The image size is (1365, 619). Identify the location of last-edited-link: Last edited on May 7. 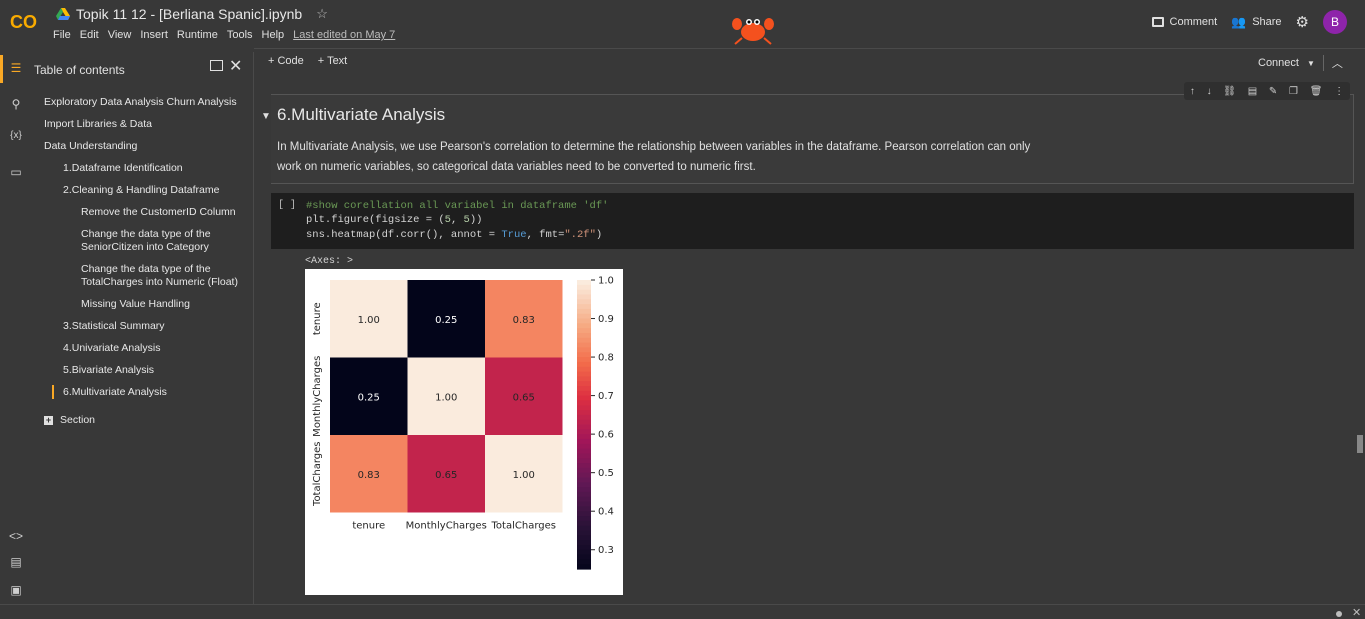
(344, 35).